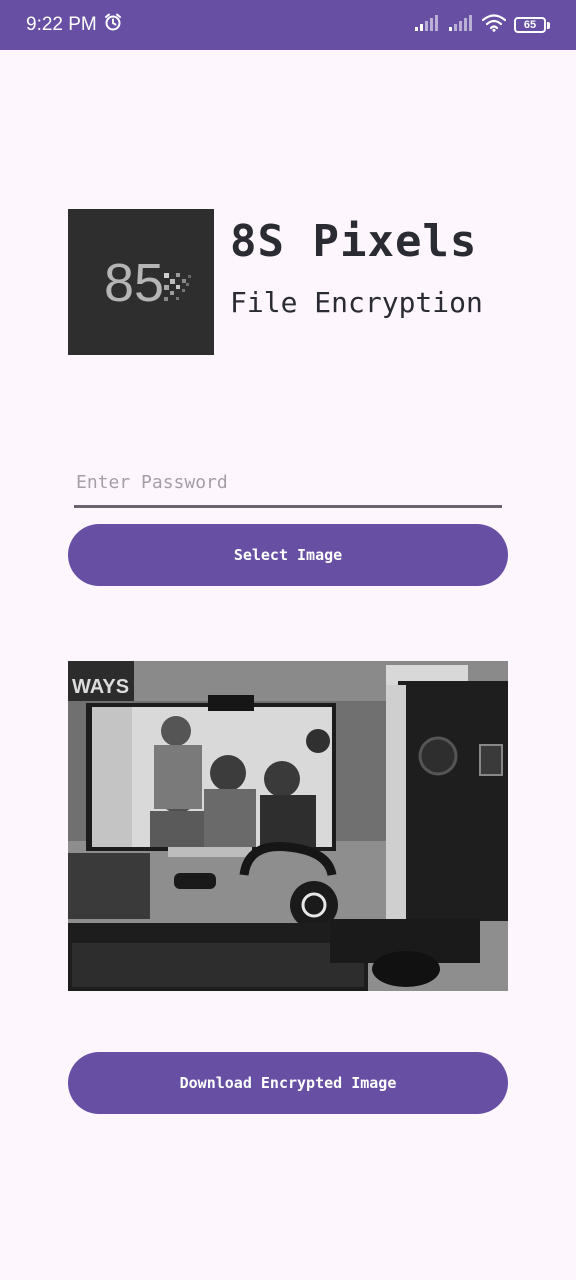 The image size is (576, 1280). I want to click on battery-icon: 65, so click(532, 25).